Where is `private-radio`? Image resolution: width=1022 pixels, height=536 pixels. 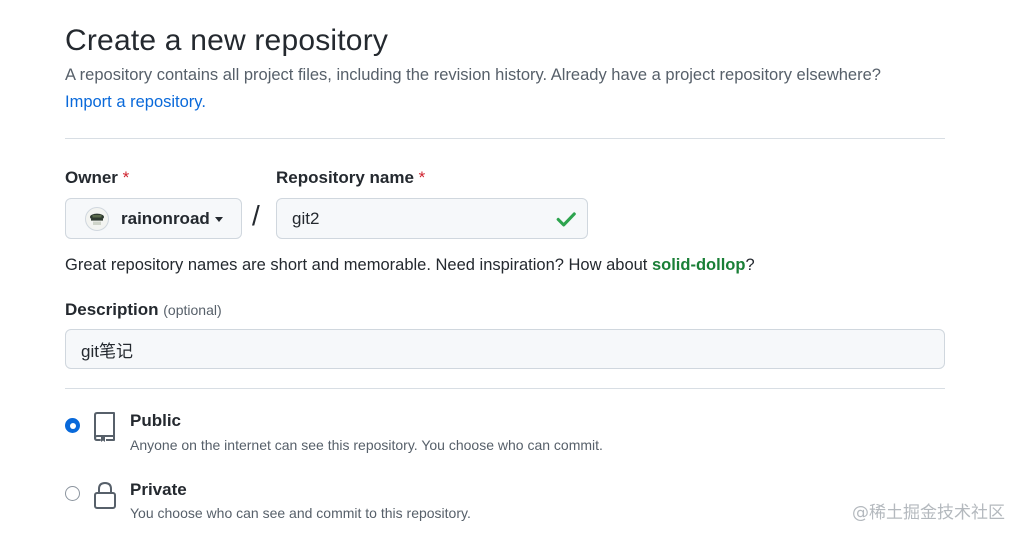 private-radio is located at coordinates (72, 493).